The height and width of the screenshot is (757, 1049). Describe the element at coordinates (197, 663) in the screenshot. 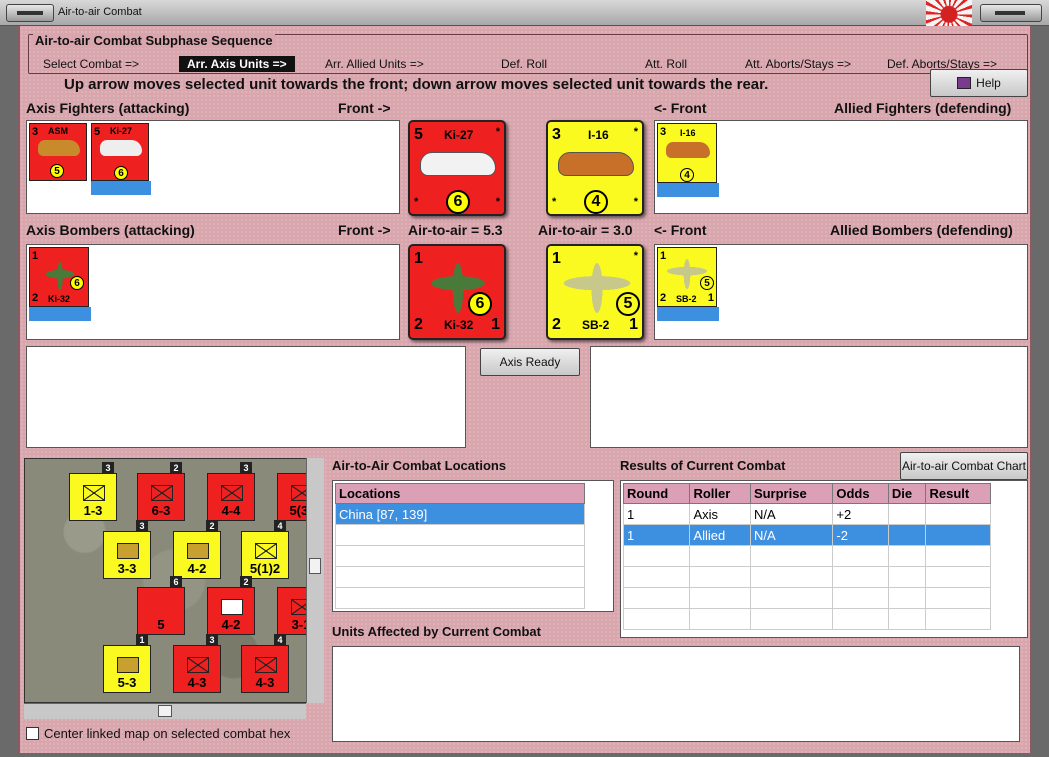

I see `map-counter: 3 4-3` at that location.